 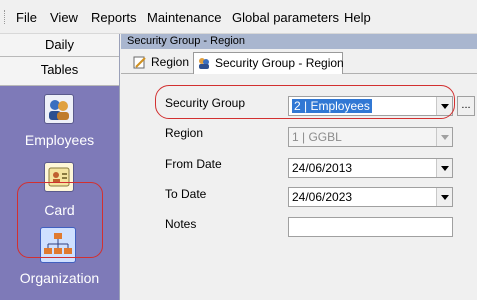 I want to click on organization-highlight-annotation, so click(x=60, y=220).